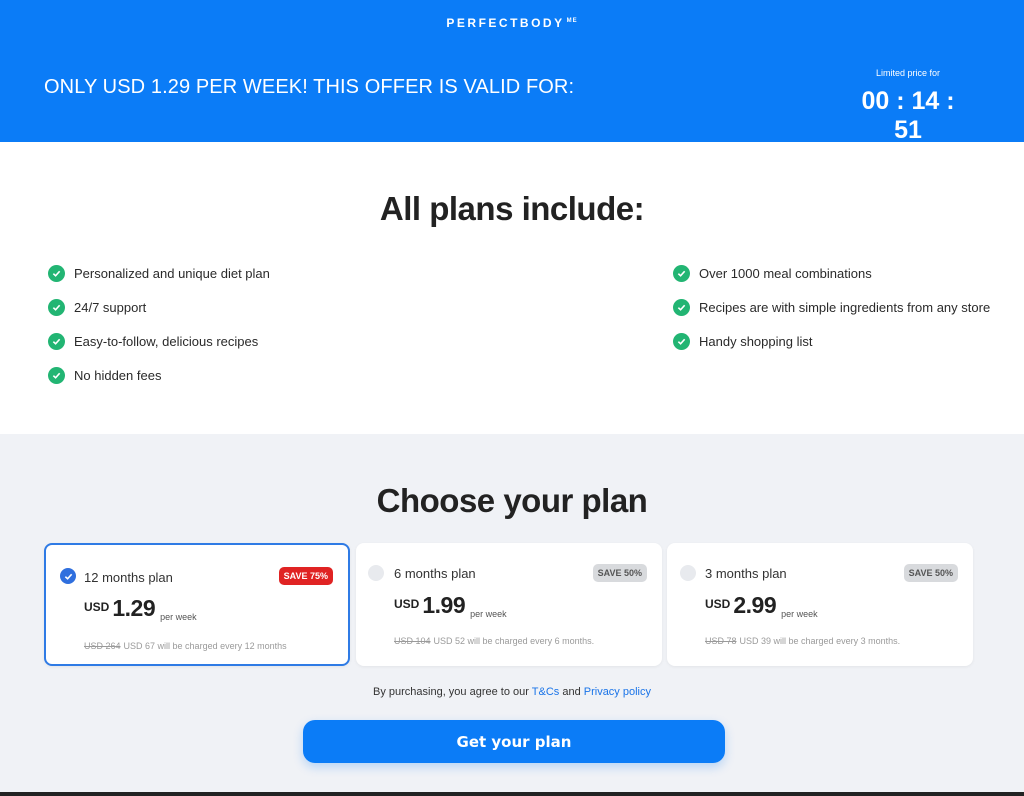 This screenshot has height=796, width=1024. I want to click on feature-label: Personalized and unique diet plan, so click(172, 273).